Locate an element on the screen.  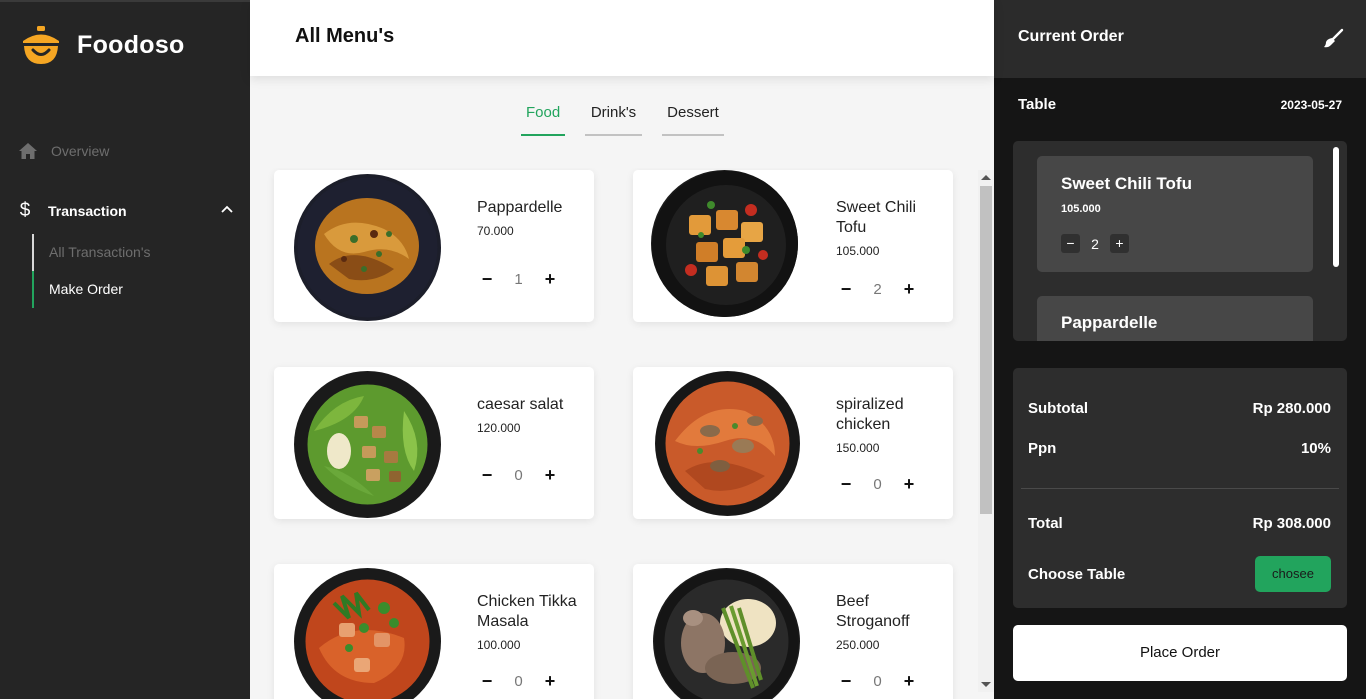
choose-table-button: chosee is located at coordinates (1293, 574).